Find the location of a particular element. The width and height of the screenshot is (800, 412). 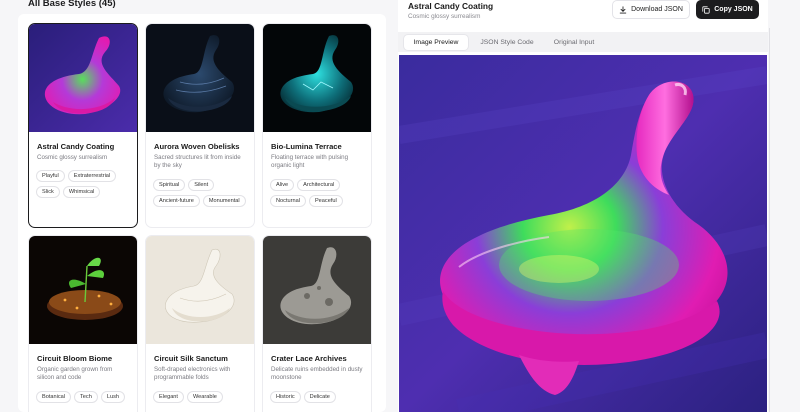

tag: Monumental is located at coordinates (224, 200).